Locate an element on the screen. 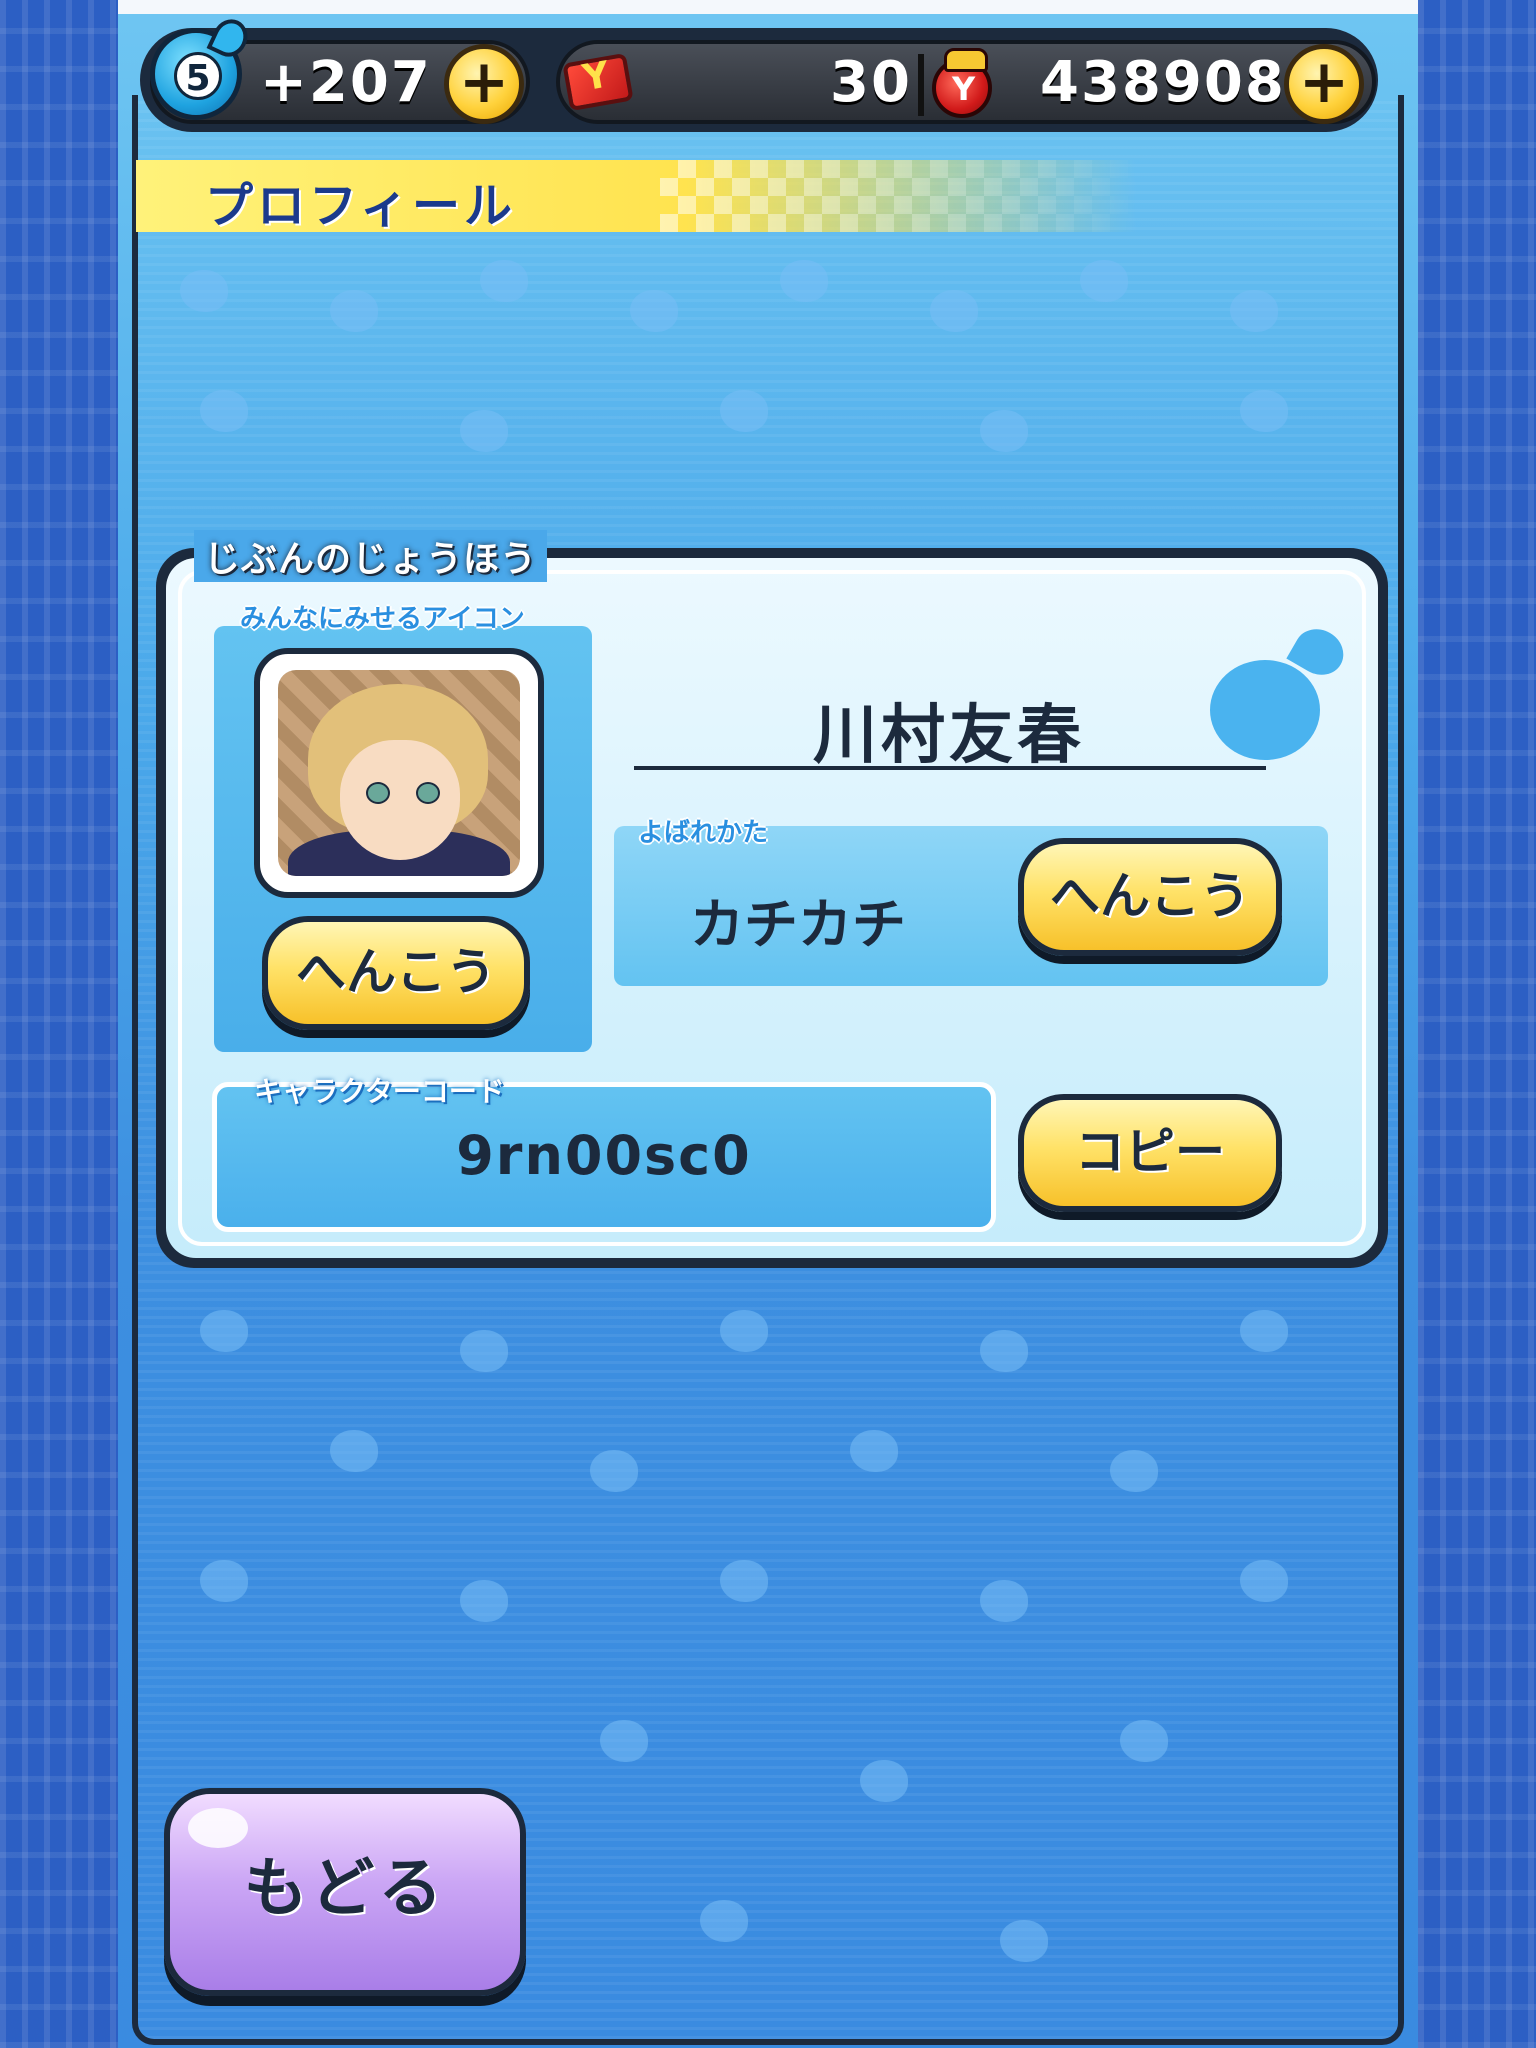 The height and width of the screenshot is (2048, 1536). character-code-value: 9rn00sc0 is located at coordinates (604, 1155).